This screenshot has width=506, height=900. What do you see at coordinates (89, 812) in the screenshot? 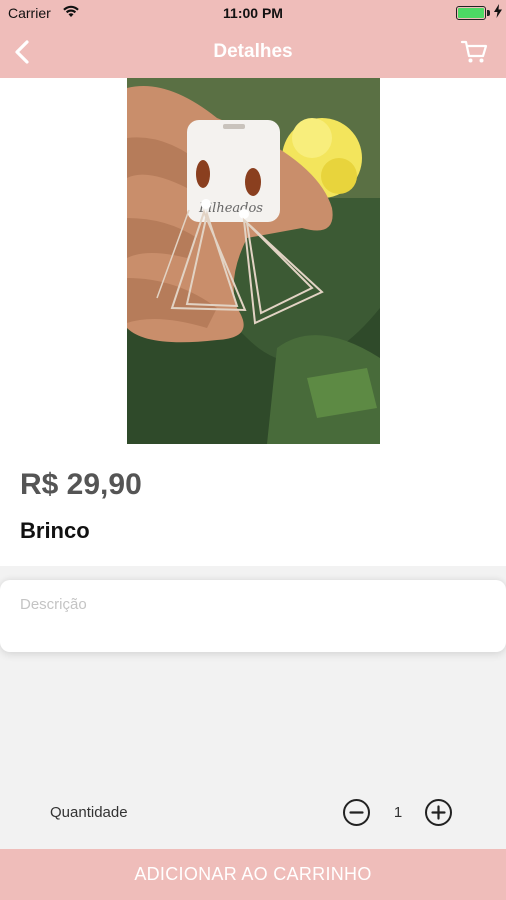
I see `quantity-label: Quantidade` at bounding box center [89, 812].